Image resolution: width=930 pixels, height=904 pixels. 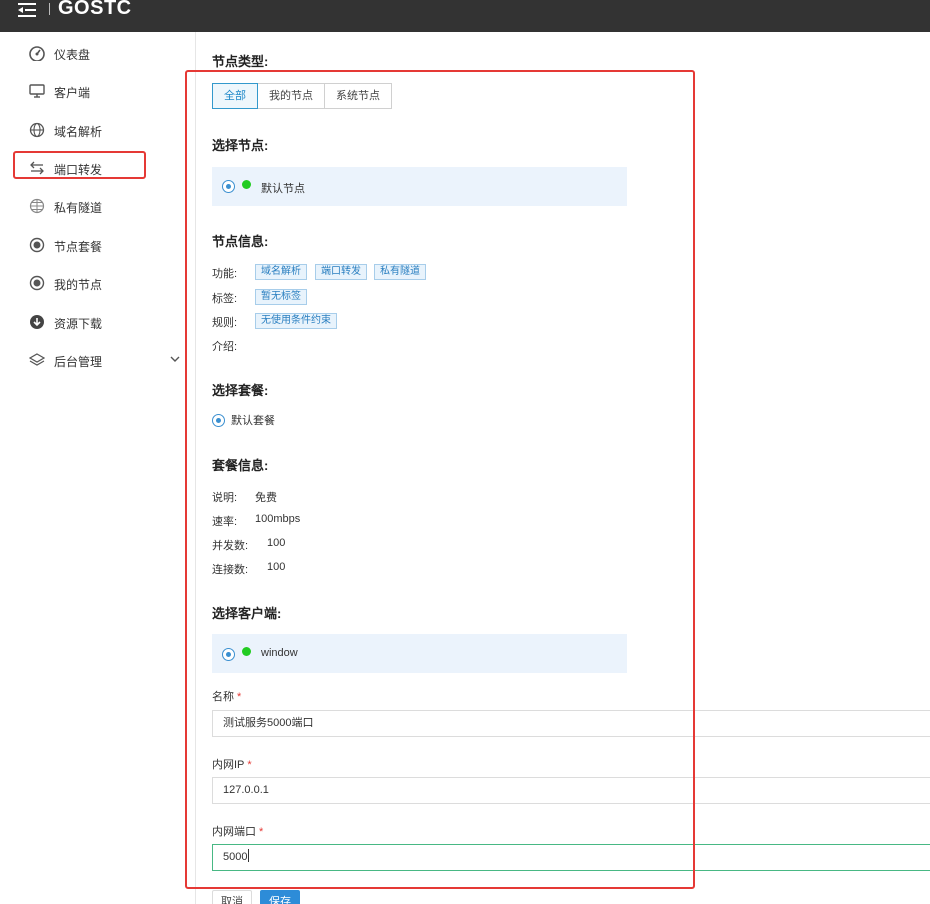 What do you see at coordinates (230, 546) in the screenshot?
I see `concurrency-label: 并发数:` at bounding box center [230, 546].